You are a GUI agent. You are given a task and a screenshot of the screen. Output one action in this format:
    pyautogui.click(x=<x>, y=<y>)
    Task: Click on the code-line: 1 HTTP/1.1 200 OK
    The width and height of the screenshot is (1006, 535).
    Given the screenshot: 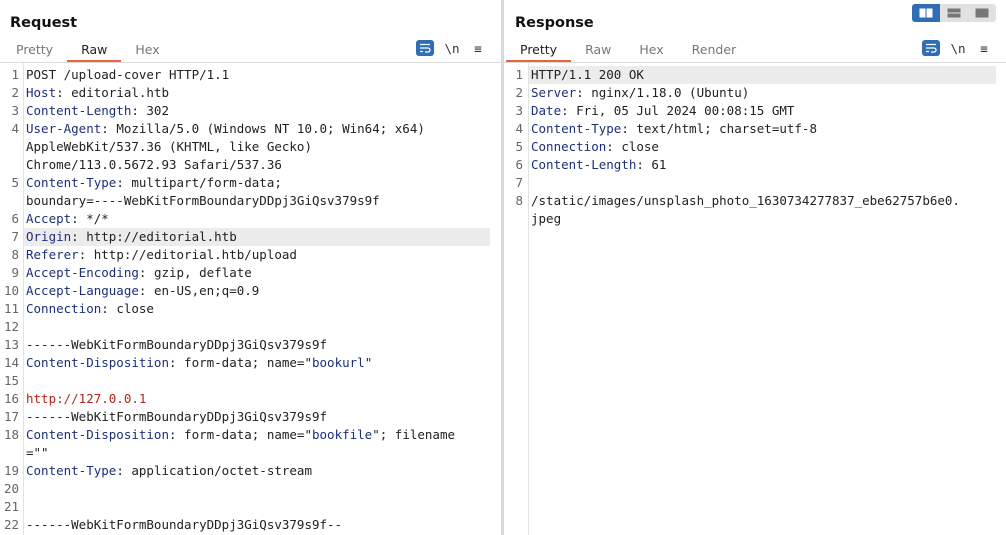 What is the action you would take?
    pyautogui.click(x=755, y=75)
    